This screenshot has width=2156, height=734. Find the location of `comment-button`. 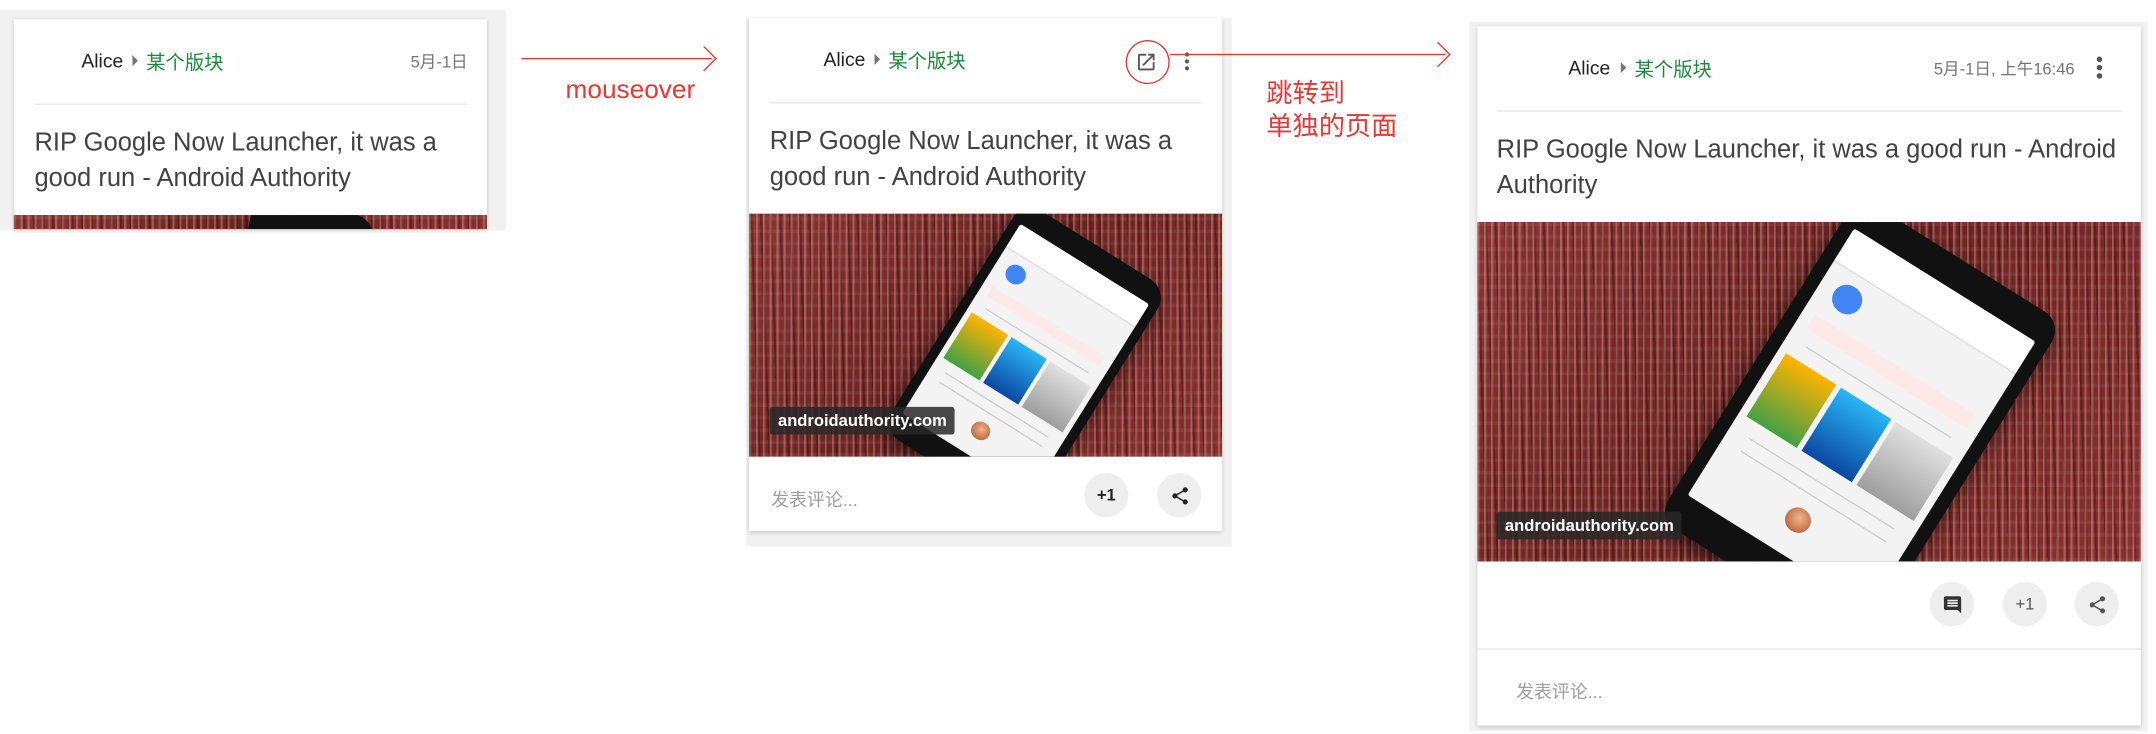

comment-button is located at coordinates (1951, 604).